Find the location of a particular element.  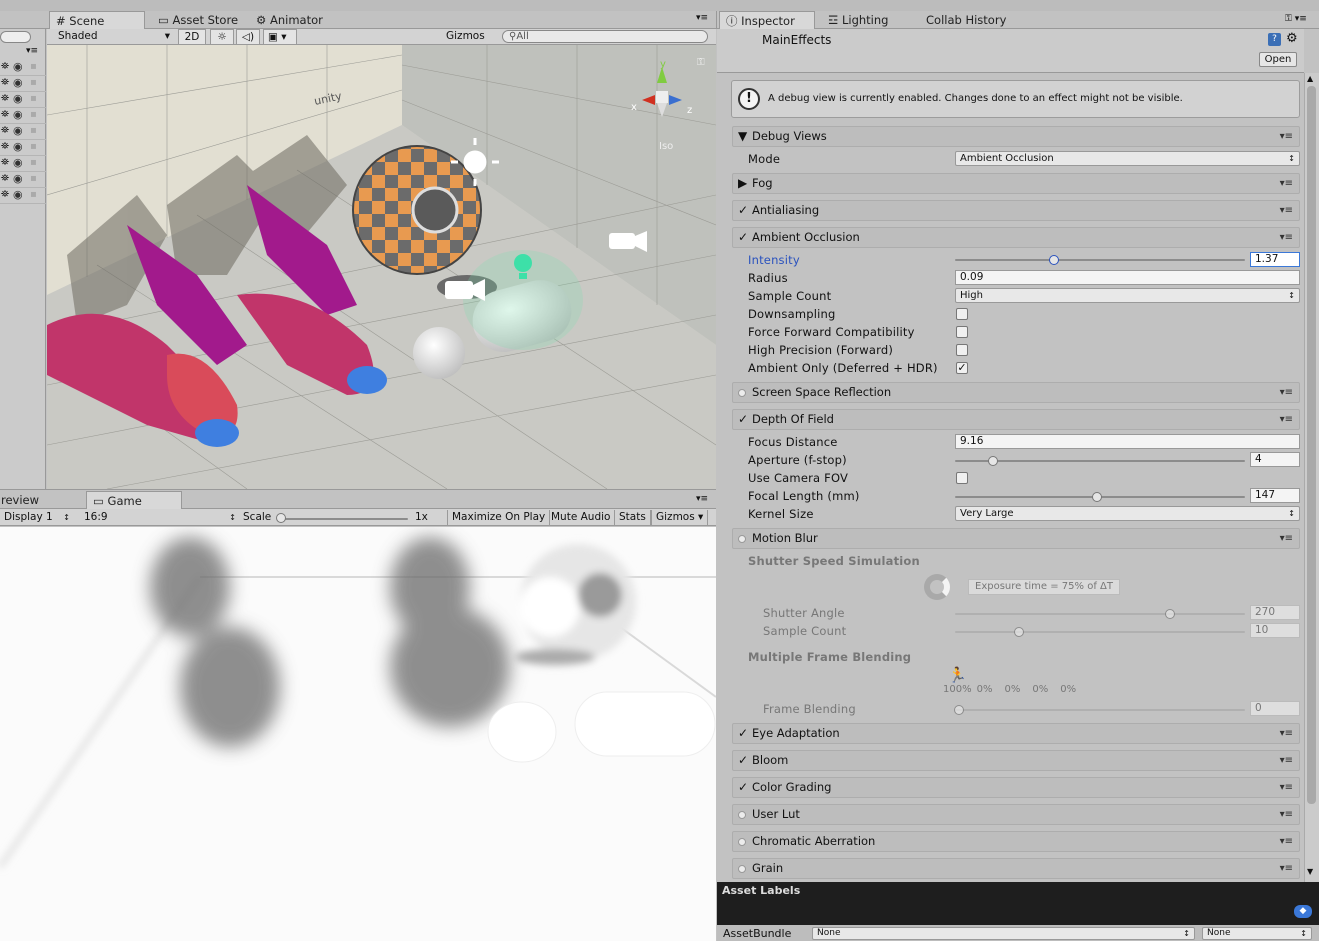

intensity-slider-knob is located at coordinates (1053, 260).